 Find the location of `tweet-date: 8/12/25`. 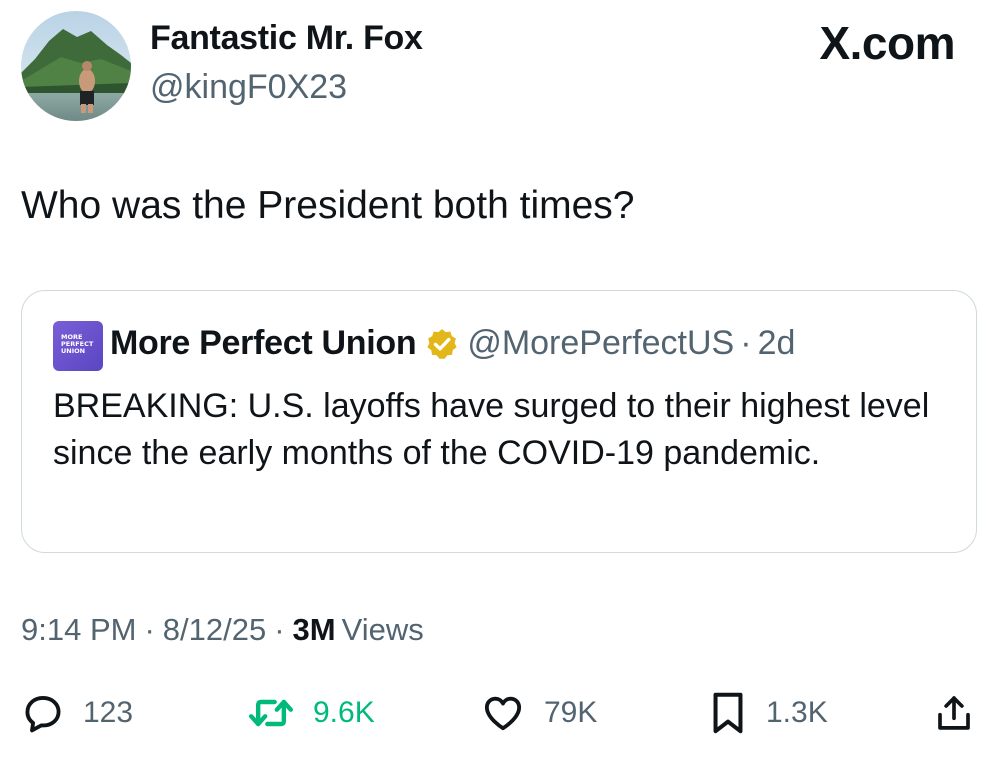

tweet-date: 8/12/25 is located at coordinates (214, 629).